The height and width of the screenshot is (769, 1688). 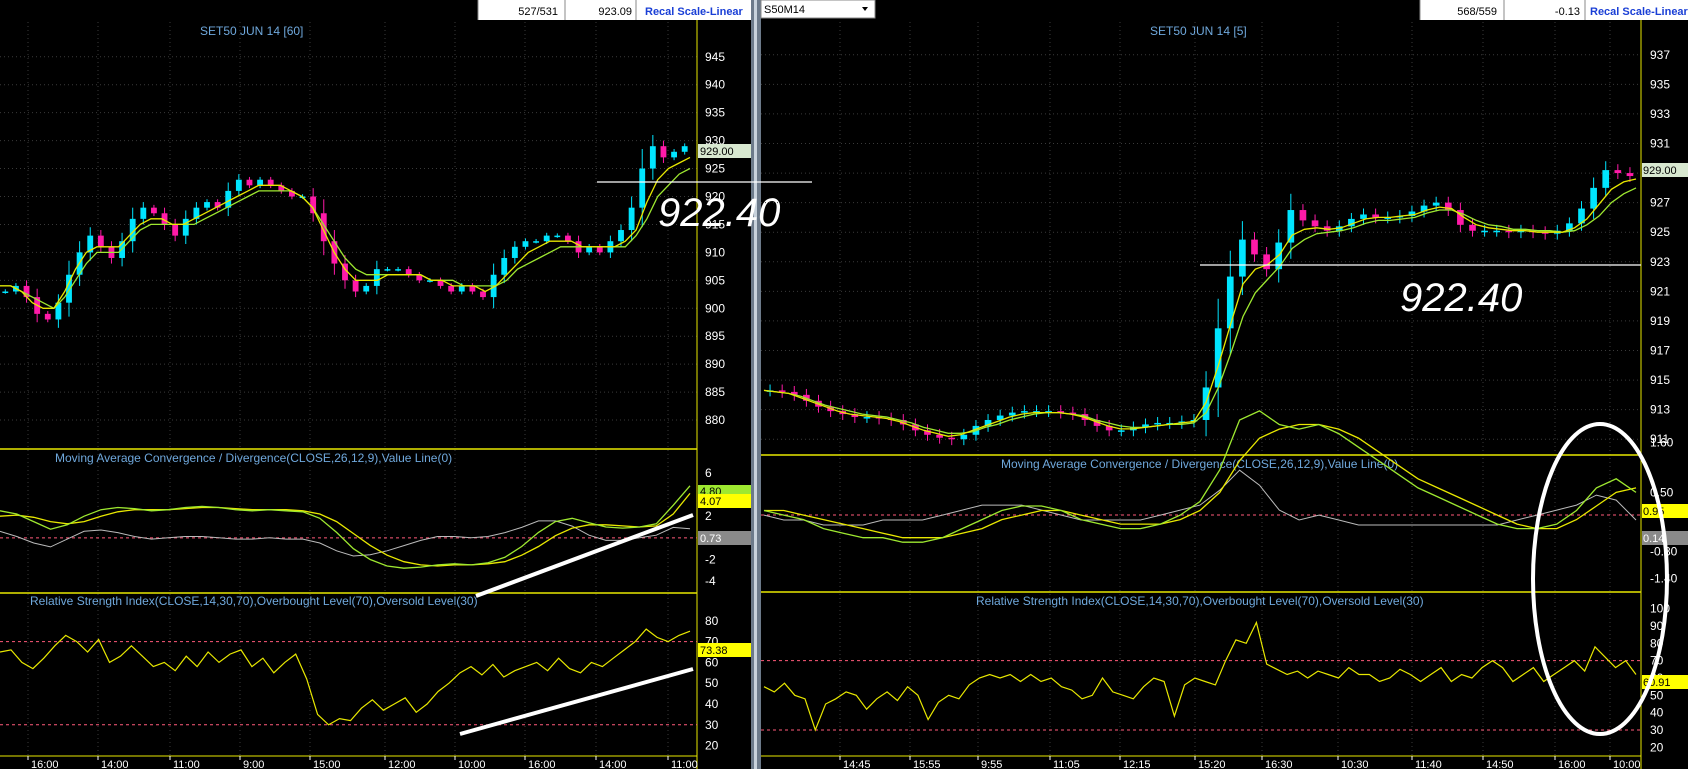 What do you see at coordinates (472, 764) in the screenshot?
I see `left-timetick-6: 10:00` at bounding box center [472, 764].